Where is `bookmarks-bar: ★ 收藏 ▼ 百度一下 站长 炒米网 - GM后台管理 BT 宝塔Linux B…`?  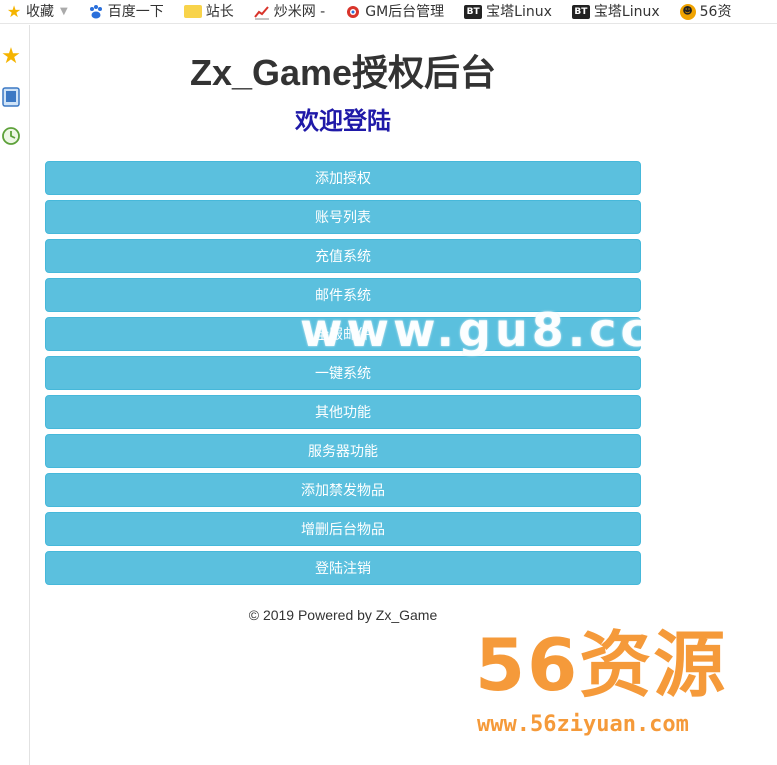
bookmarks-bar: ★ 收藏 ▼ 百度一下 站长 炒米网 - GM后台管理 BT 宝塔Linux B… is located at coordinates (388, 12).